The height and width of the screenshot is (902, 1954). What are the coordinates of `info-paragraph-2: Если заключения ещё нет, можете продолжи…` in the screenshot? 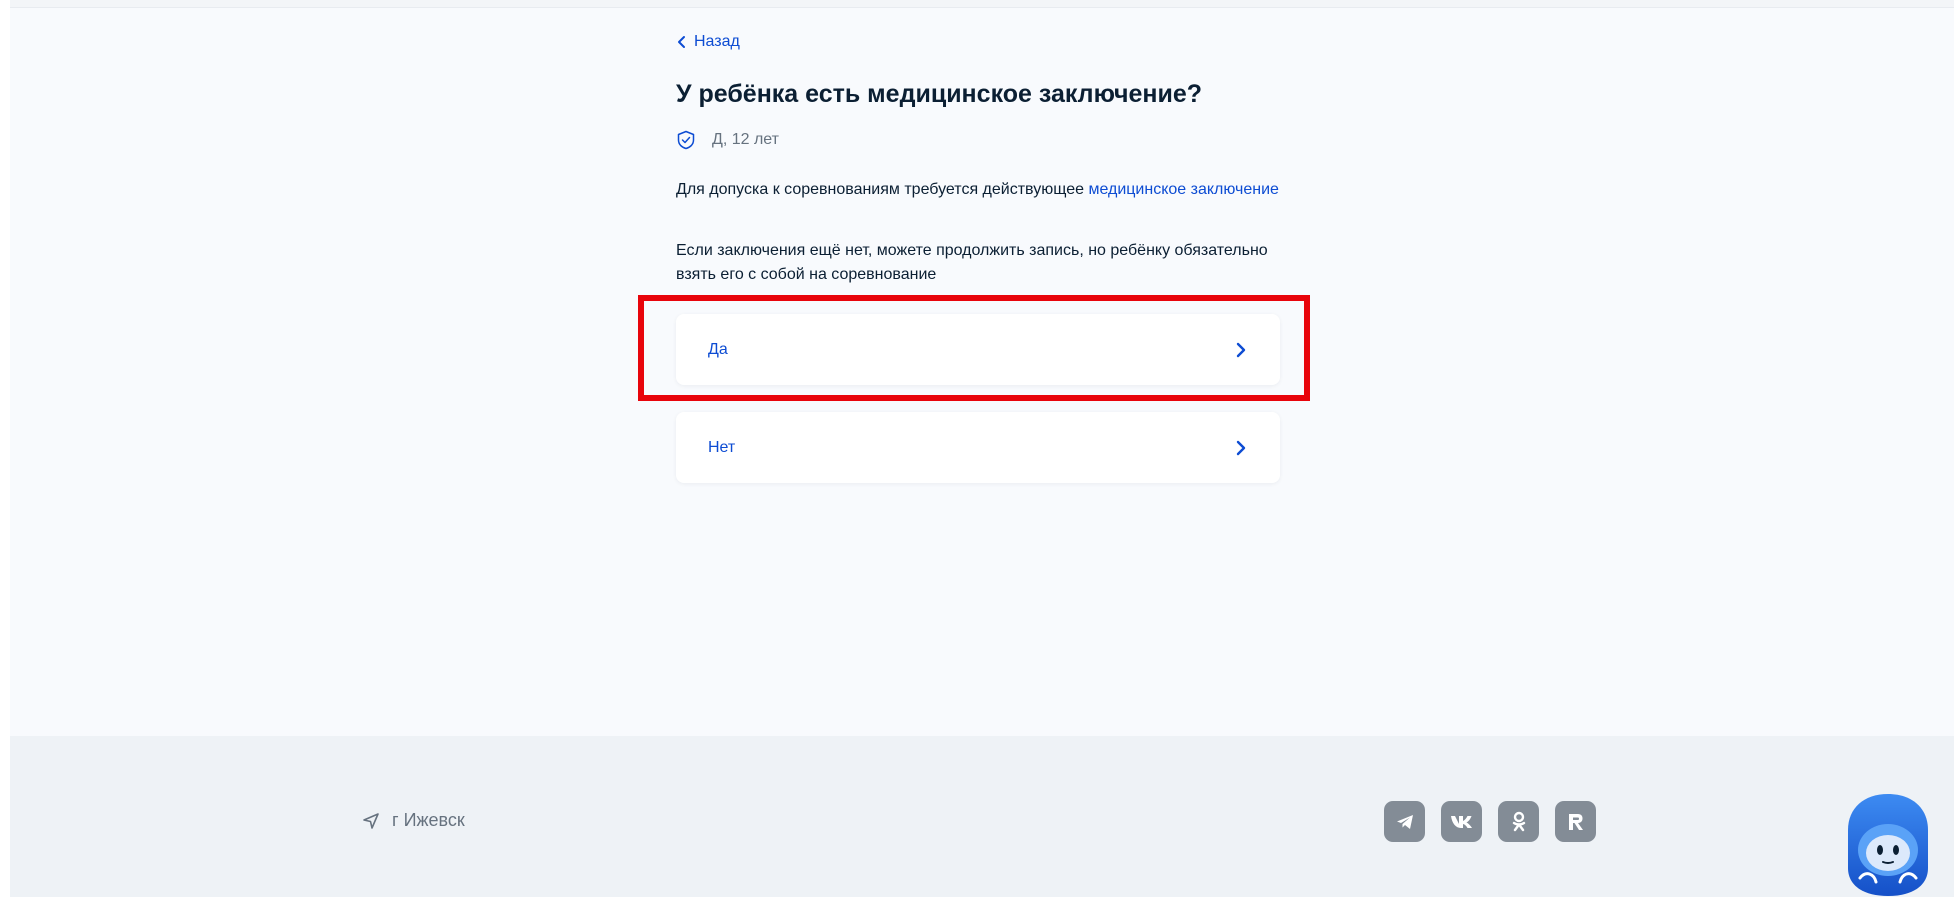 It's located at (972, 262).